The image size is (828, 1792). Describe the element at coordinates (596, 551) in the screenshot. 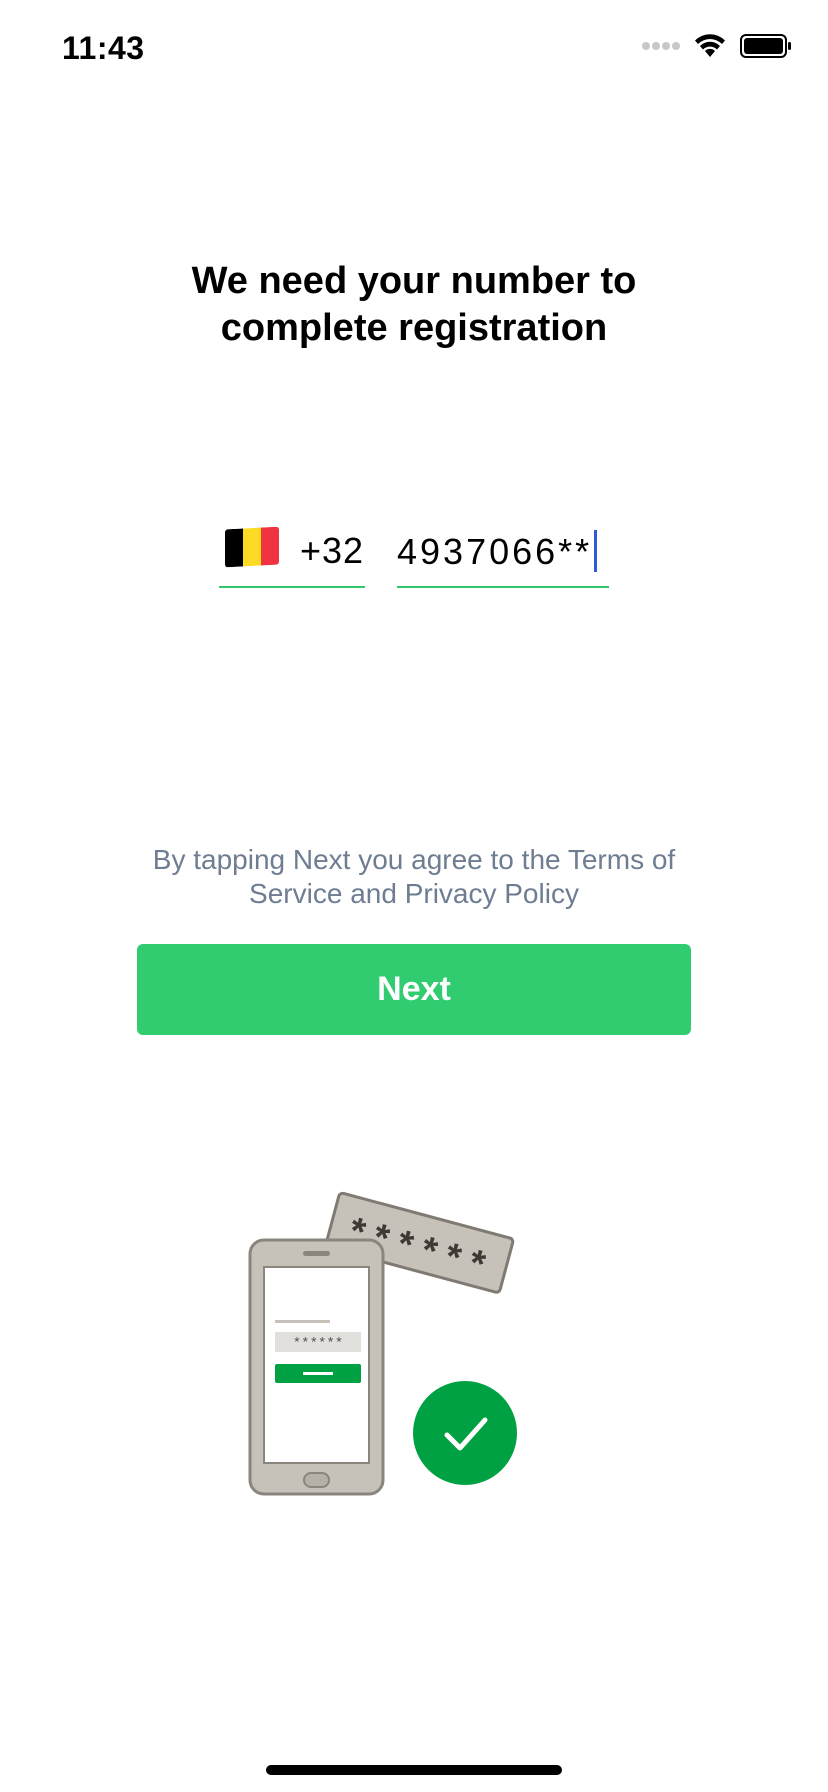

I see `text-caret` at that location.